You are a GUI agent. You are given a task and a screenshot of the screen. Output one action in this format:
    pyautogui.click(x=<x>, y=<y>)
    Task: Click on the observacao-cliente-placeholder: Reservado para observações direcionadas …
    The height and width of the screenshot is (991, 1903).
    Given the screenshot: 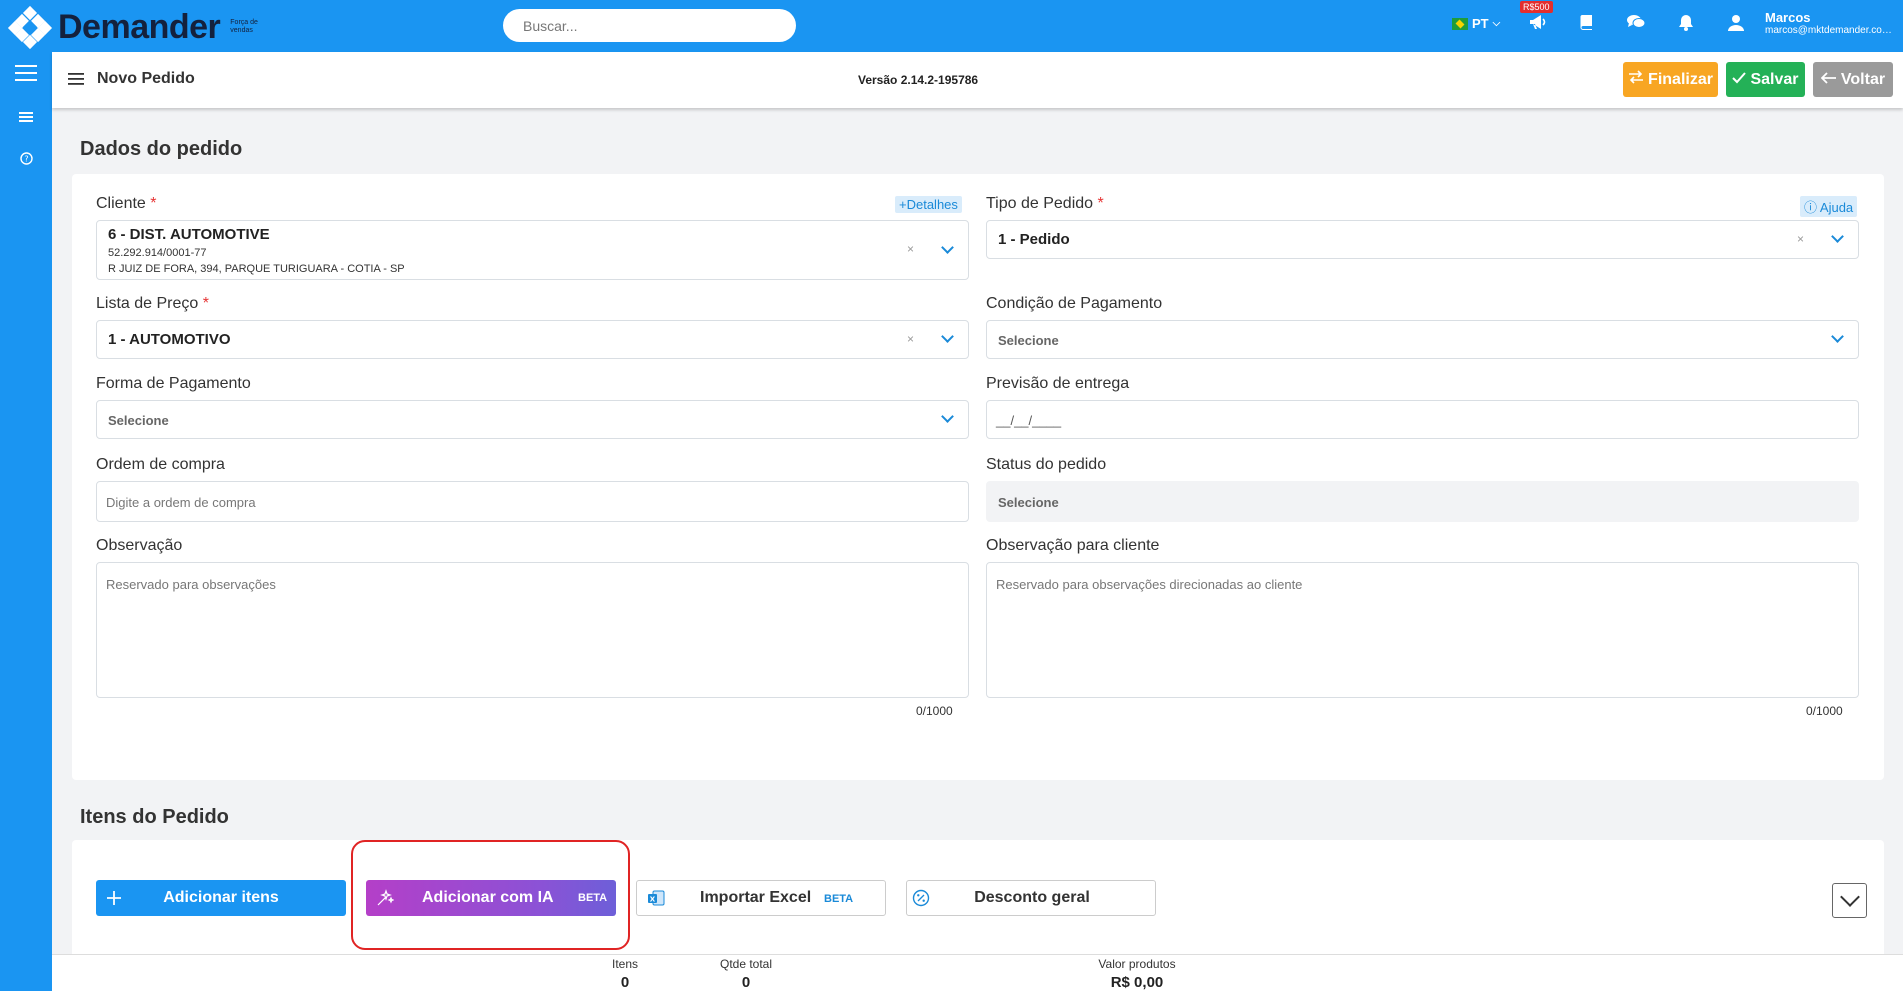 What is the action you would take?
    pyautogui.click(x=1149, y=584)
    